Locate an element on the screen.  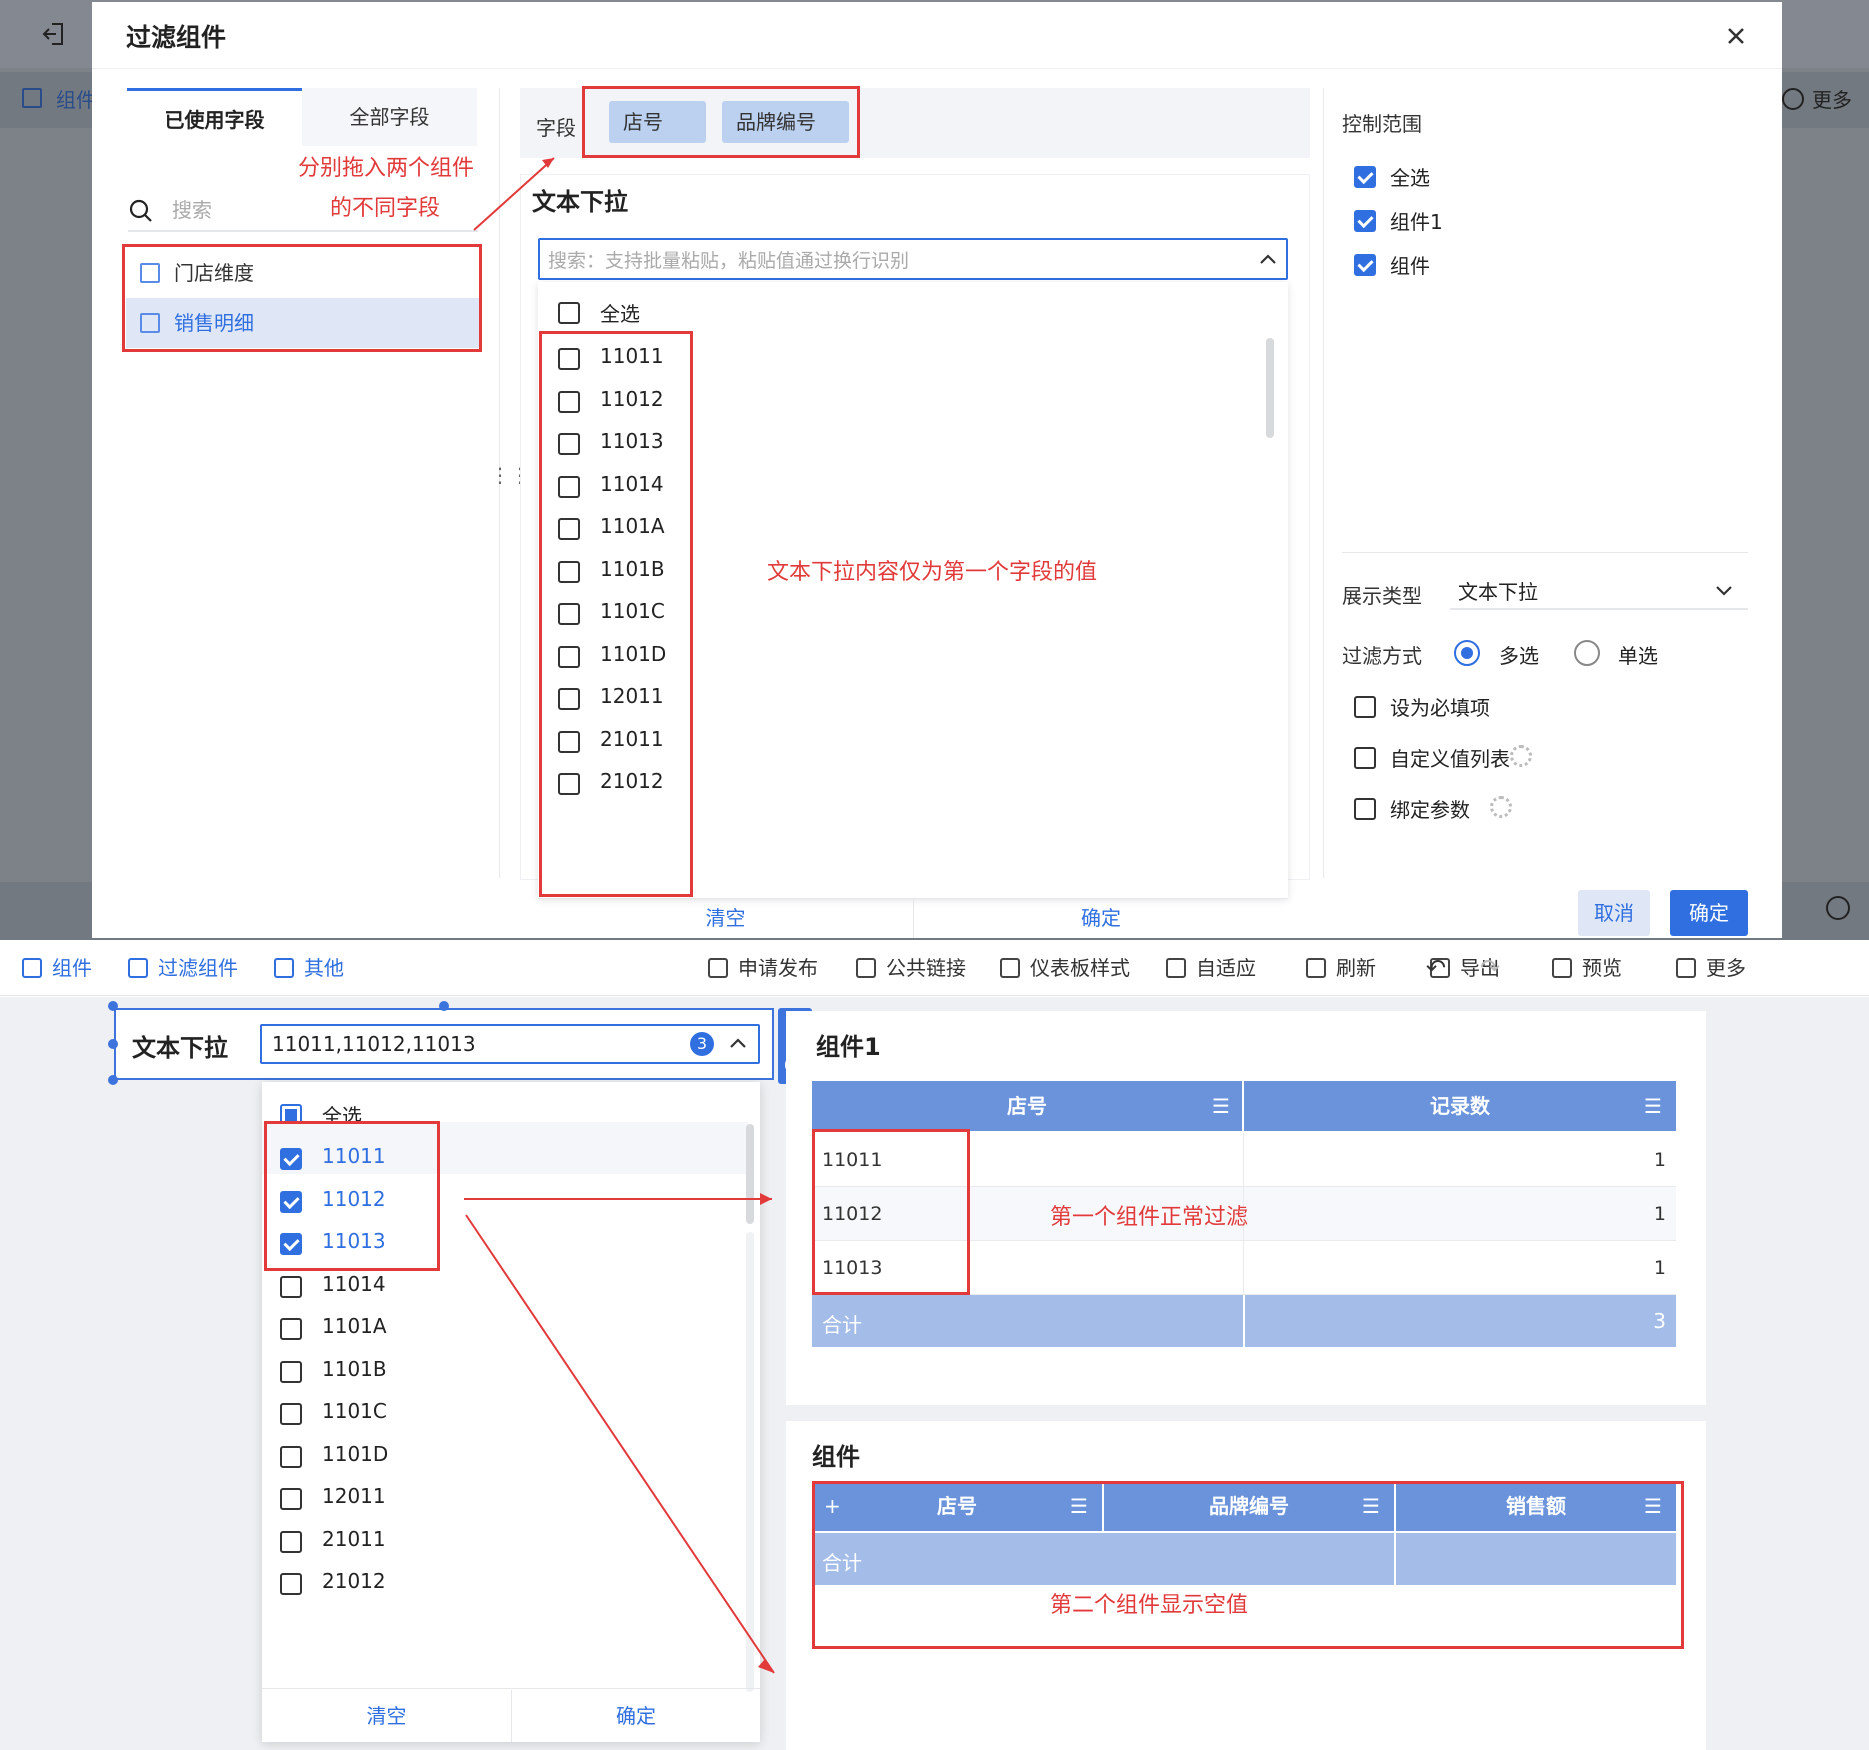
toolbar-right-item: 自适应 is located at coordinates (1211, 968).